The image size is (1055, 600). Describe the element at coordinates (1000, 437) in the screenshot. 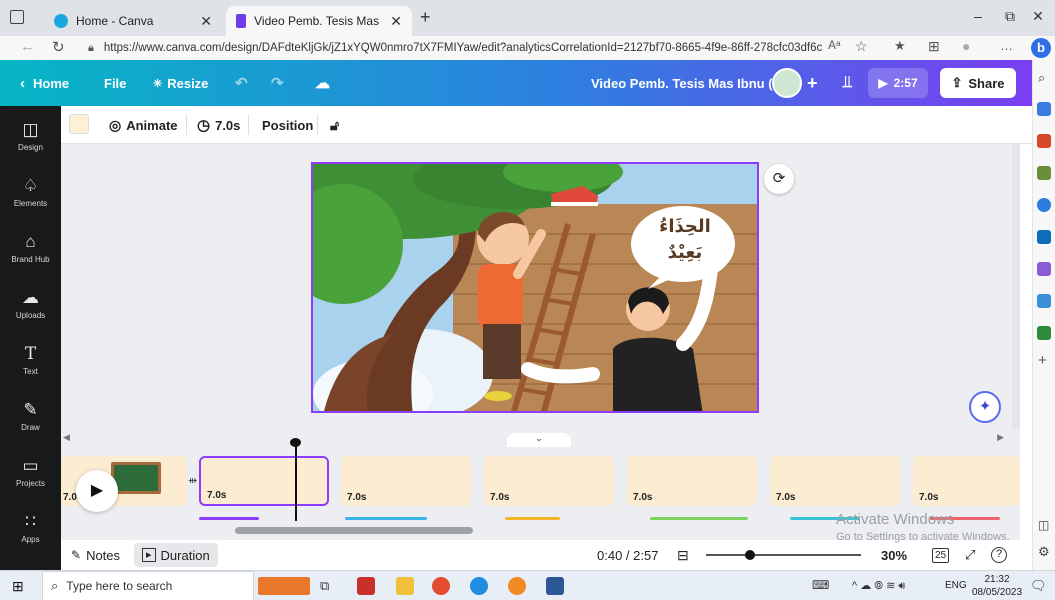

I see `timeline-scroll-right-icon: ▶` at that location.